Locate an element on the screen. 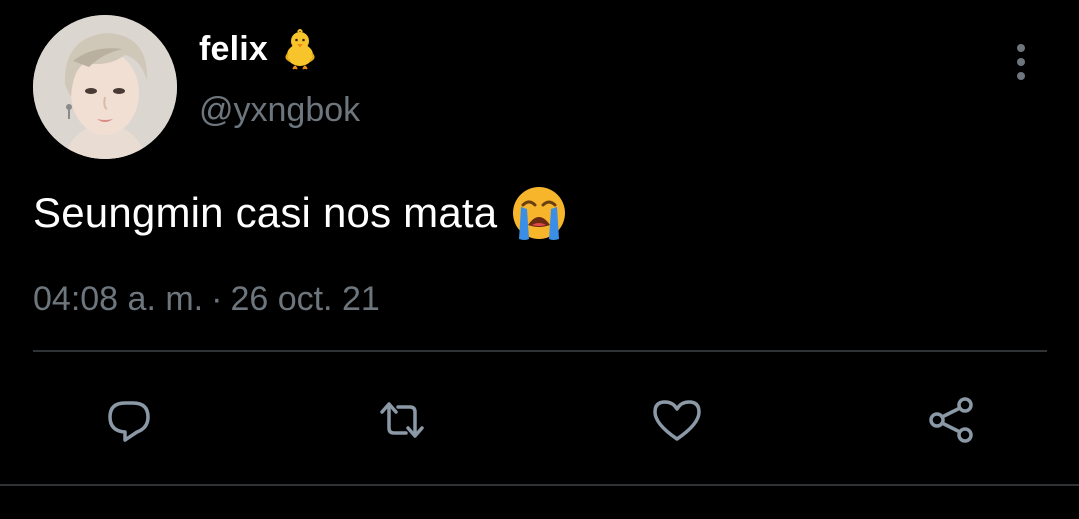 The height and width of the screenshot is (519, 1079). heart-icon is located at coordinates (677, 420).